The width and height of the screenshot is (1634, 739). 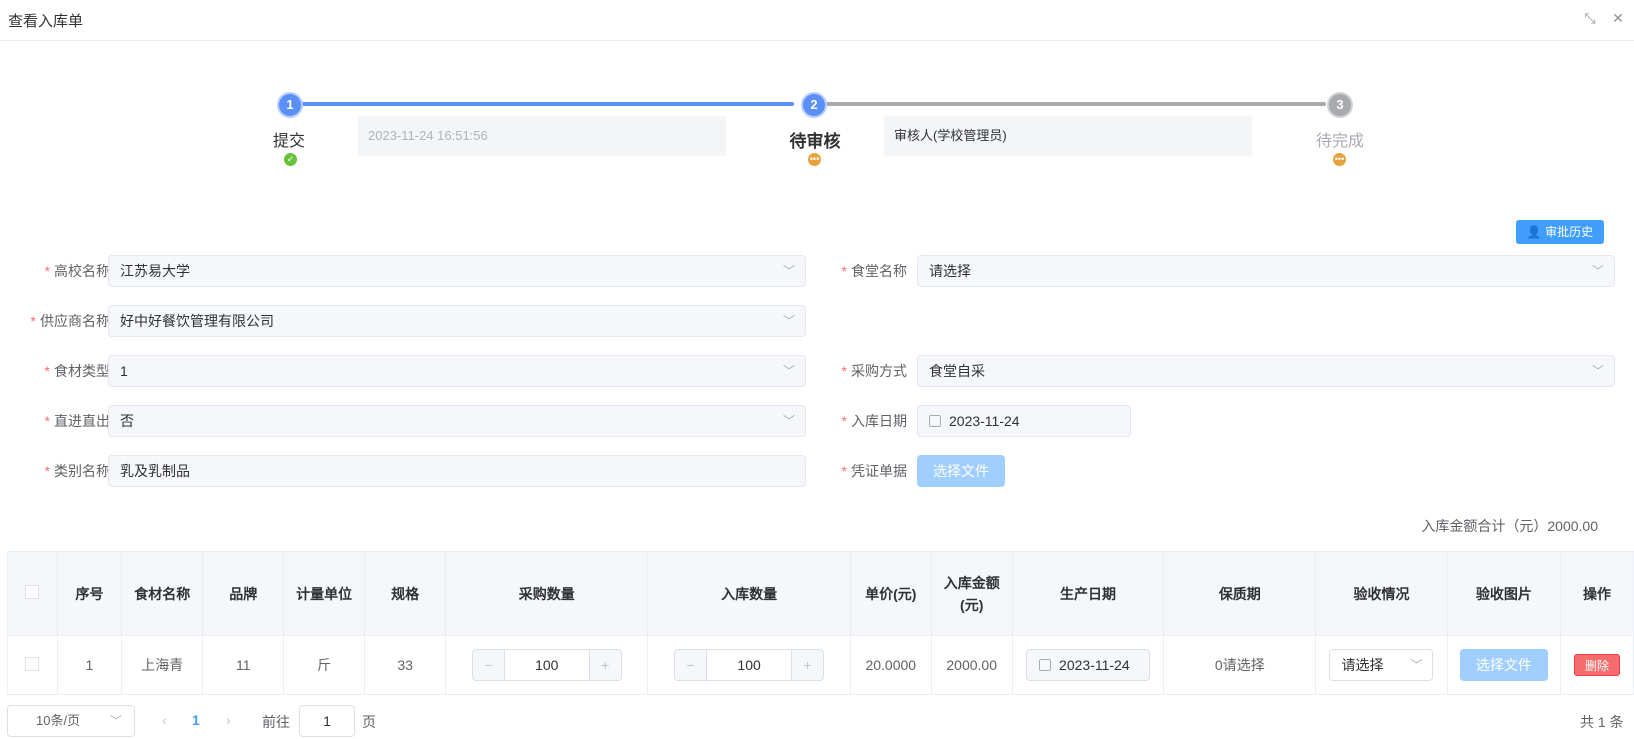 What do you see at coordinates (32, 663) in the screenshot?
I see `row-checkbox` at bounding box center [32, 663].